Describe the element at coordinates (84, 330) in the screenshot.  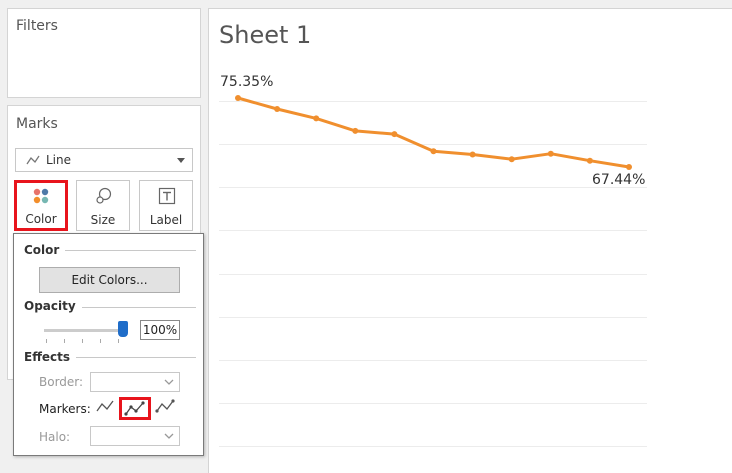
I see `opacity-slider-track` at that location.